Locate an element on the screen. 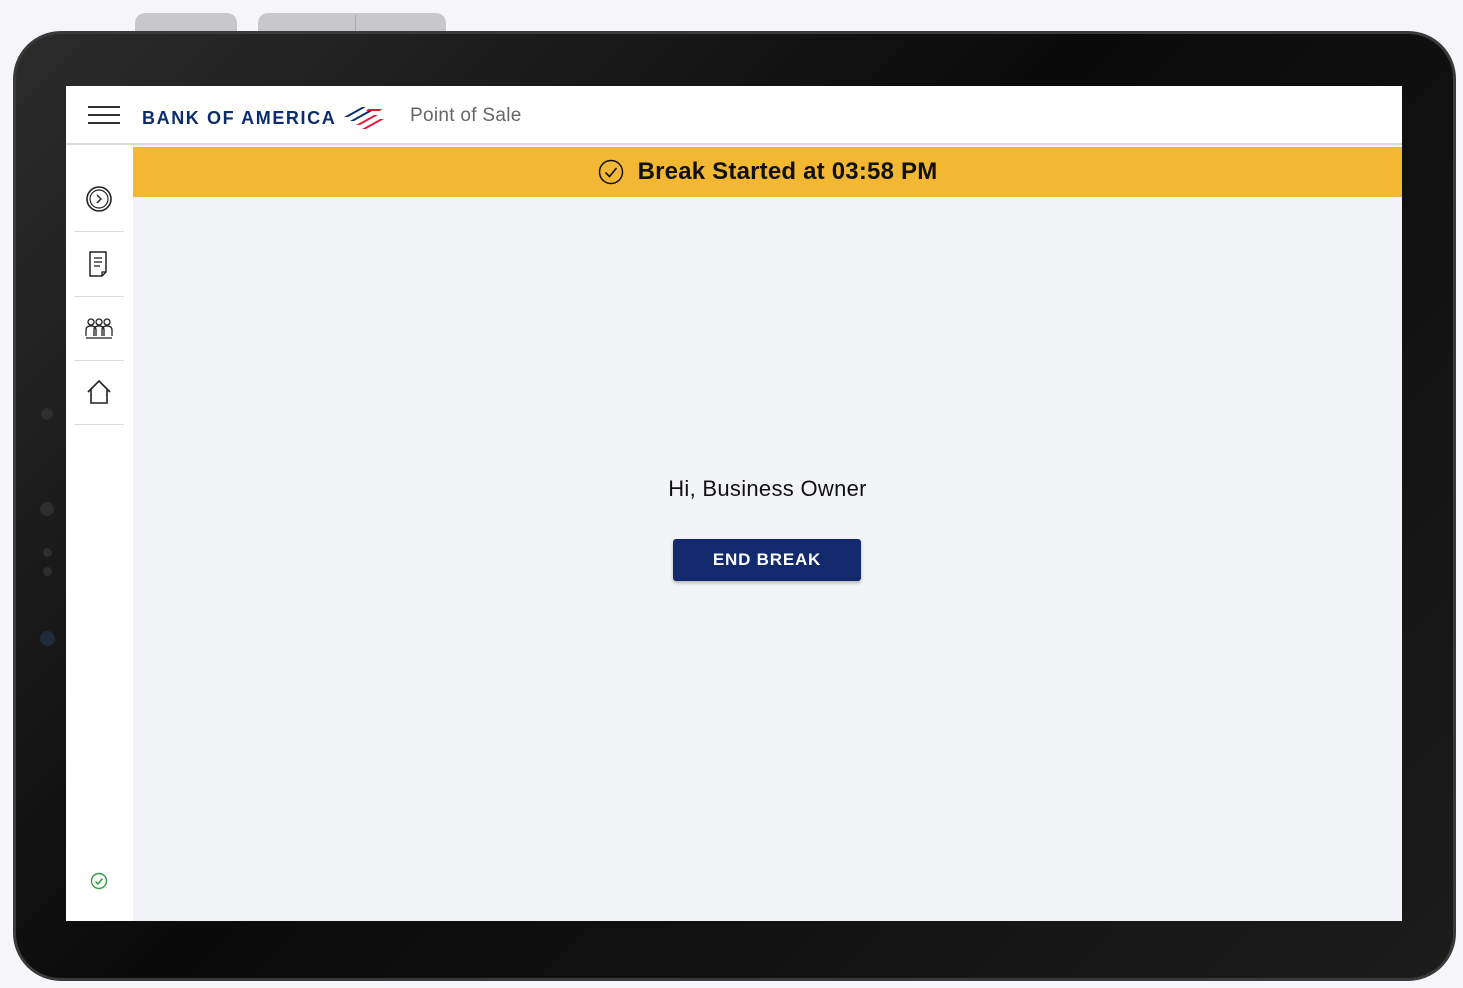 This screenshot has width=1463, height=988. app-header: BANK OF AMERICA Point of Sale is located at coordinates (734, 115).